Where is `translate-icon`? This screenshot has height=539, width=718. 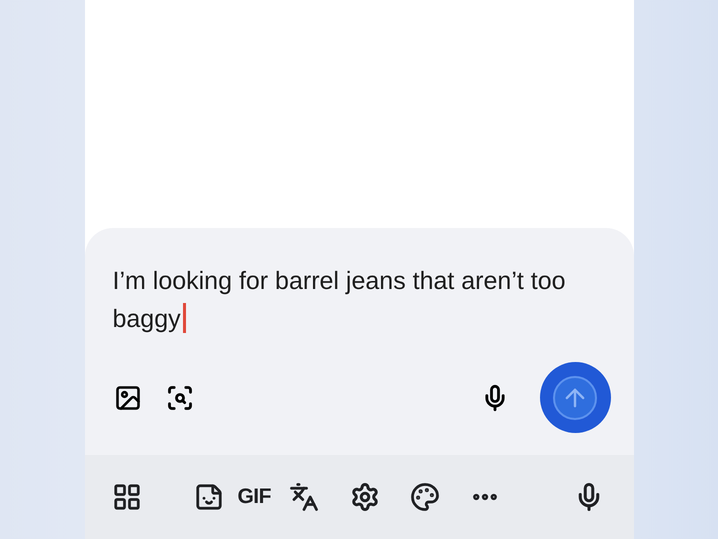 translate-icon is located at coordinates (303, 497).